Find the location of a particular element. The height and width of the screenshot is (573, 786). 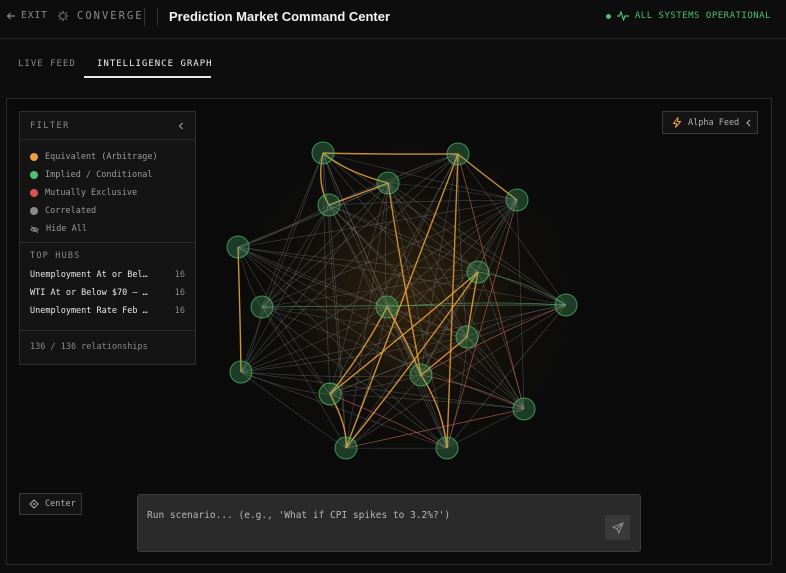

lightning-icon is located at coordinates (677, 122).